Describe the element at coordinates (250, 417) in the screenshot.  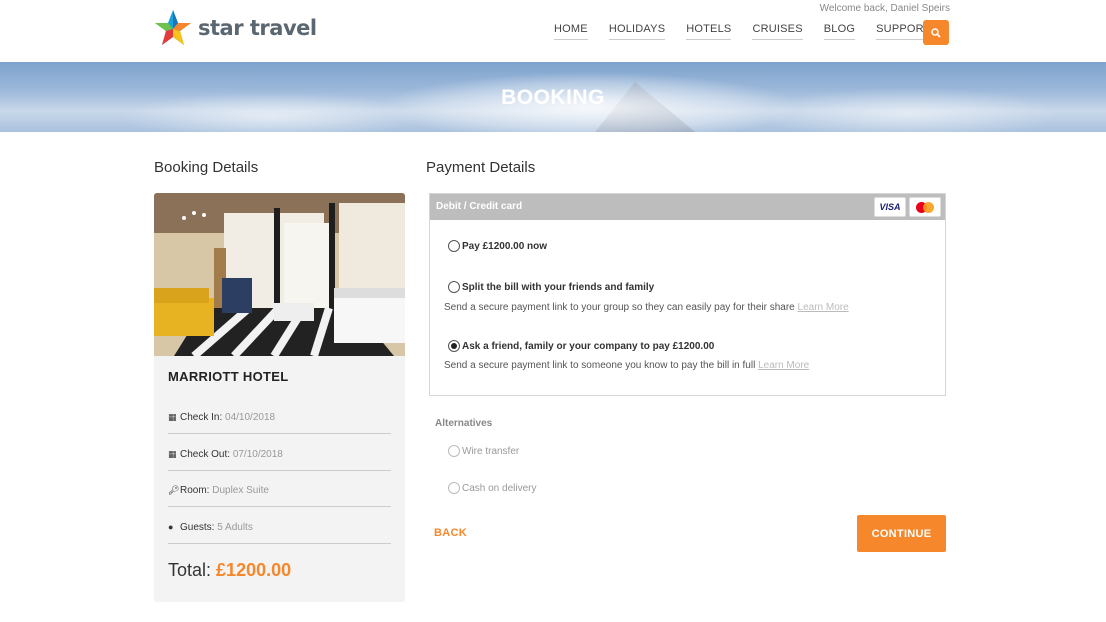
I see `check-in-value: 04/10/2018` at that location.